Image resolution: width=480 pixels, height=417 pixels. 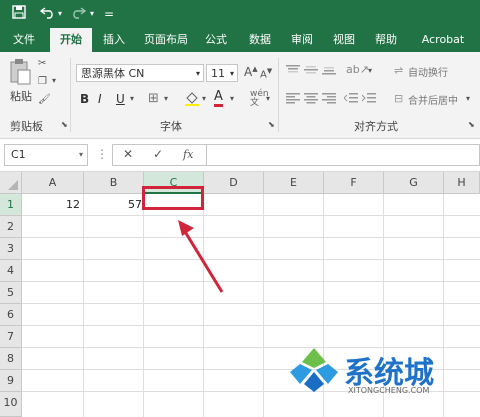 What do you see at coordinates (204, 98) in the screenshot?
I see `fill-dropdown-icon: ▾` at bounding box center [204, 98].